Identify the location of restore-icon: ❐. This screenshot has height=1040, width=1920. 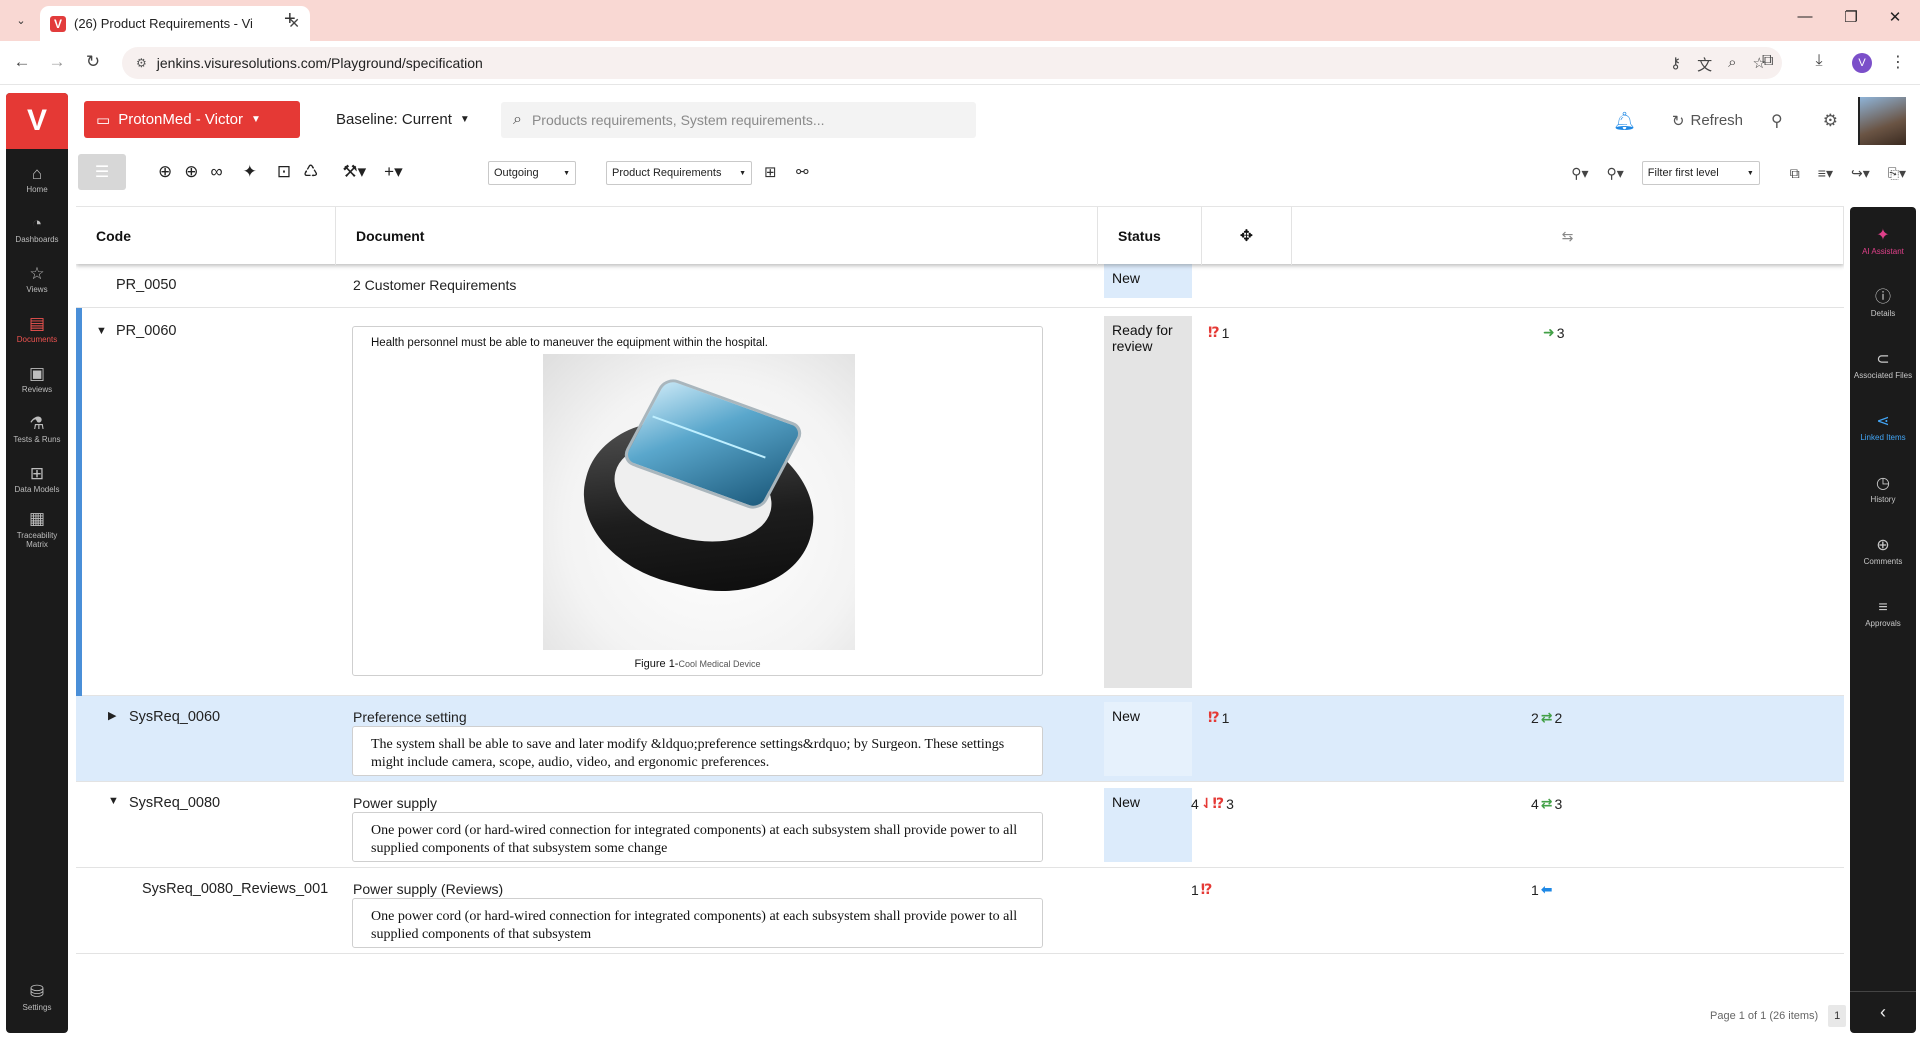
(1851, 17).